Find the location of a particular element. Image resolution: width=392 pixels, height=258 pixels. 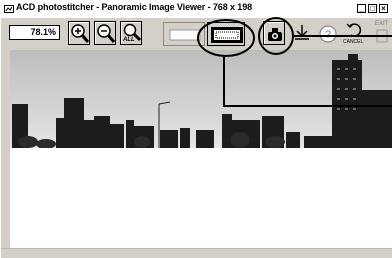

help-icon: ? is located at coordinates (328, 34).